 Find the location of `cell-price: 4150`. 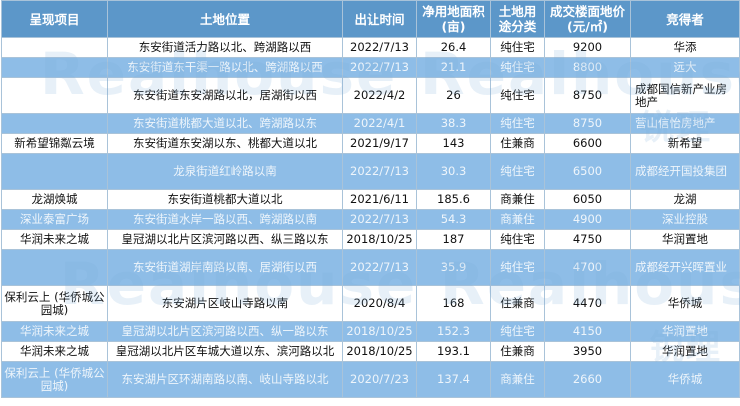

cell-price: 4150 is located at coordinates (587, 331).